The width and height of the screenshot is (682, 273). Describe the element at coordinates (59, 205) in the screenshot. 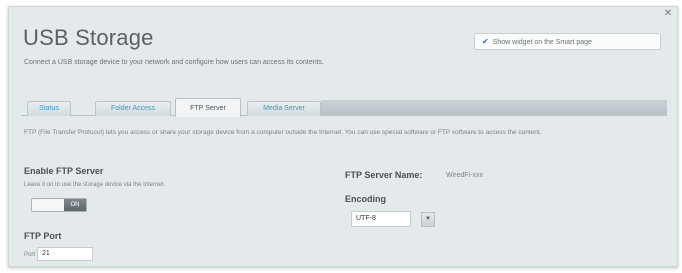

I see `enable-ftp-toggle: ON` at that location.